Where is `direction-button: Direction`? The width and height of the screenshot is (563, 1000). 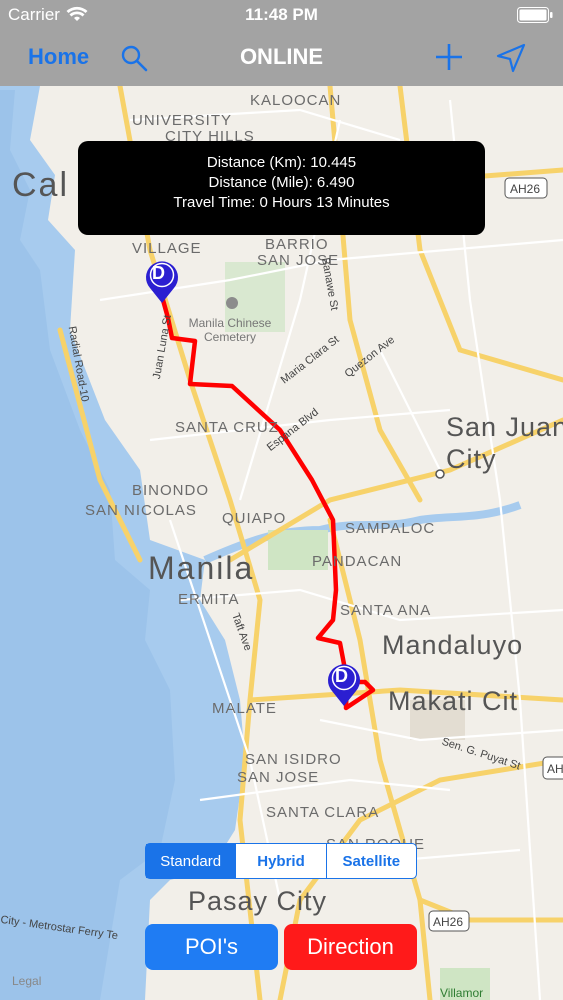 direction-button: Direction is located at coordinates (350, 947).